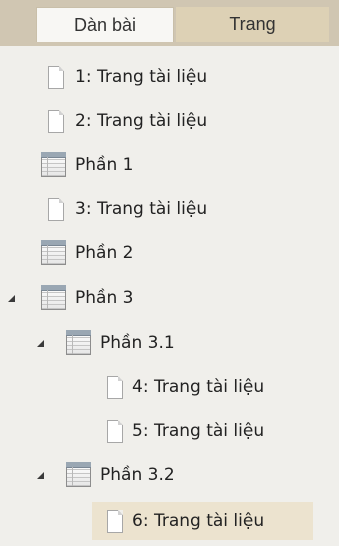 The height and width of the screenshot is (546, 339). What do you see at coordinates (141, 209) in the screenshot?
I see `tree-item-label: 3: Trang tài liệu` at bounding box center [141, 209].